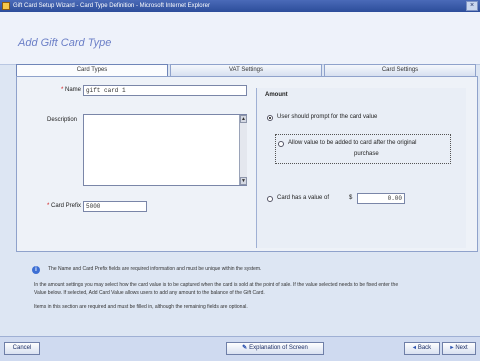 This screenshot has width=480, height=361. I want to click on name-label-text: Name, so click(72, 90).